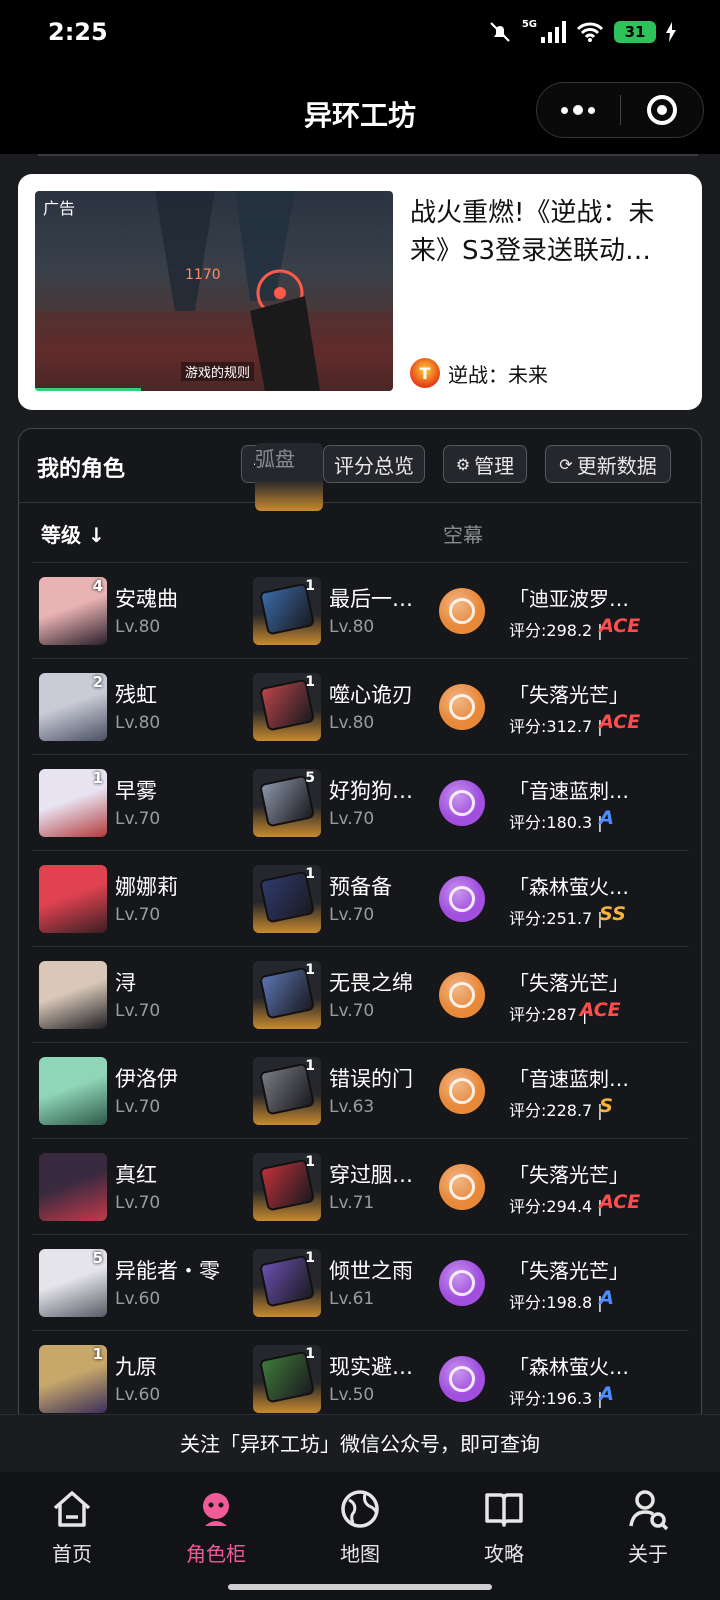 This screenshot has width=720, height=1600. Describe the element at coordinates (463, 464) in the screenshot. I see `gear-icon: ⚙` at that location.